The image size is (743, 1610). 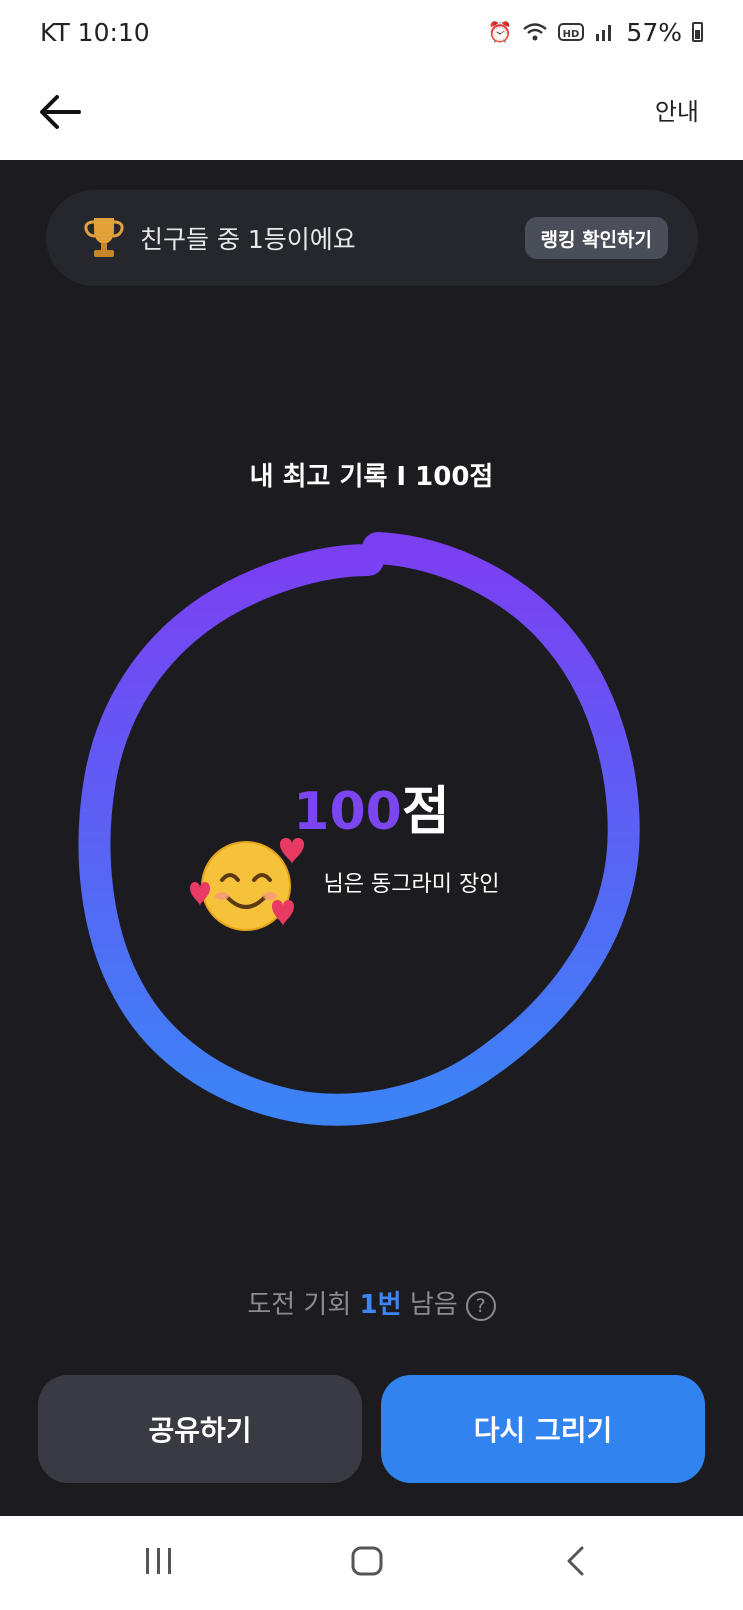 I want to click on score-number: 100, so click(x=347, y=812).